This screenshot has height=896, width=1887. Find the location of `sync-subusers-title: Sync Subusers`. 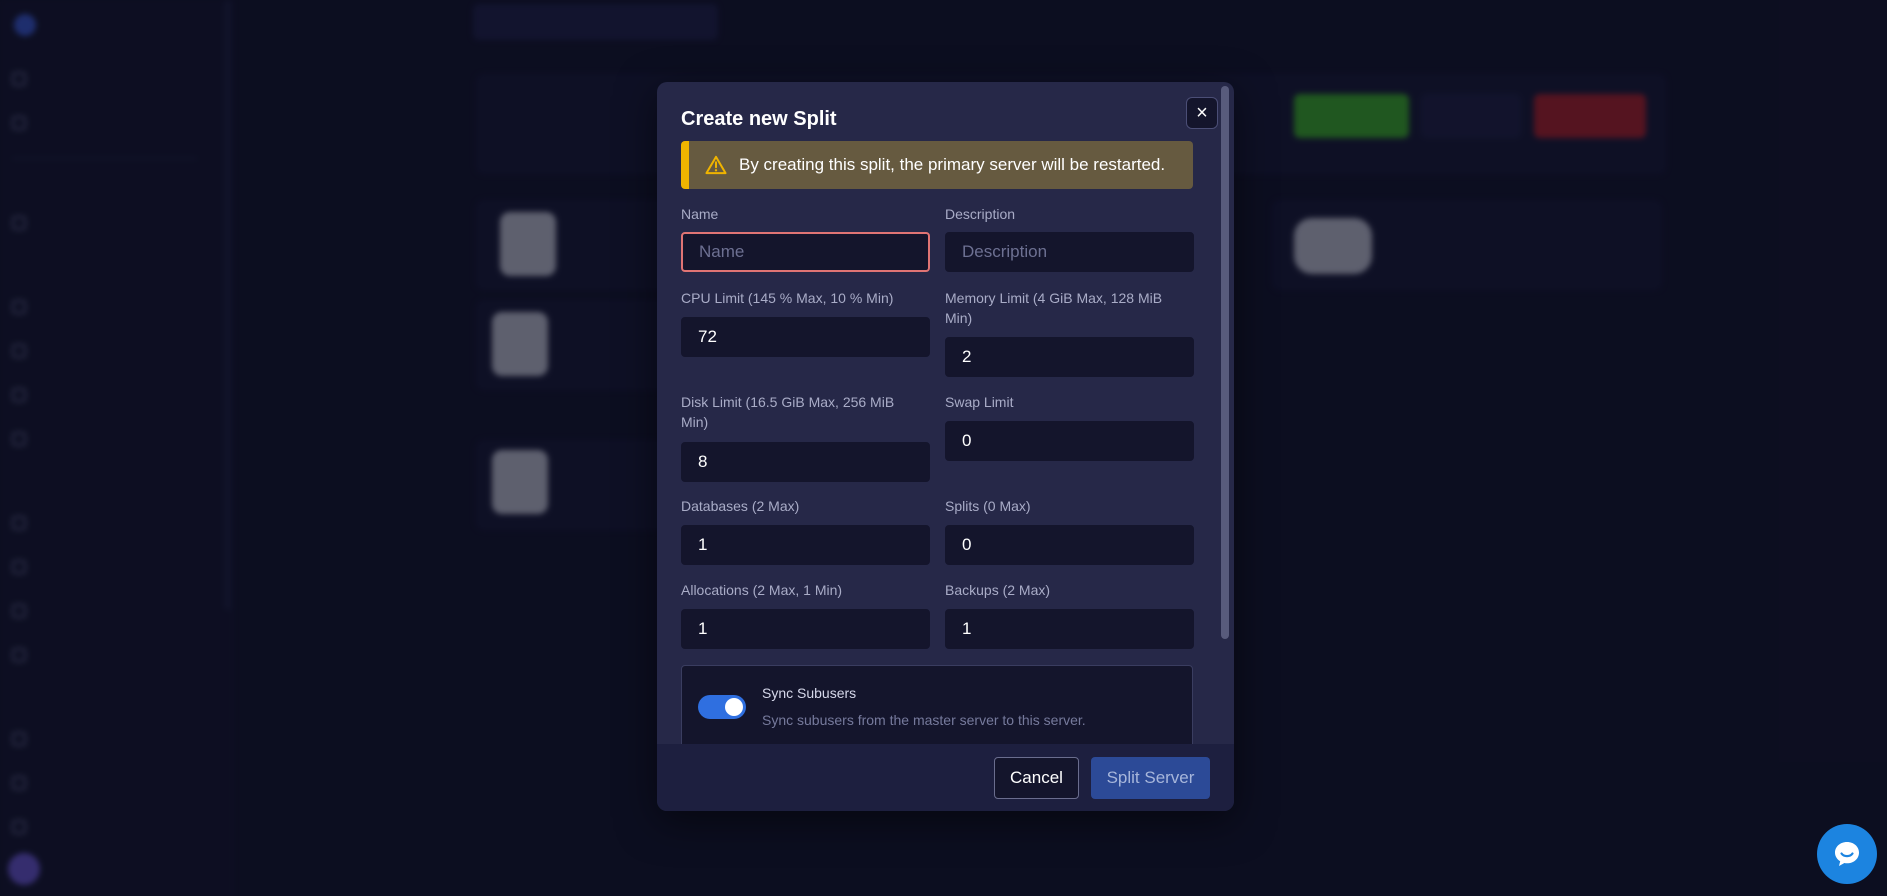

sync-subusers-title: Sync Subusers is located at coordinates (809, 693).